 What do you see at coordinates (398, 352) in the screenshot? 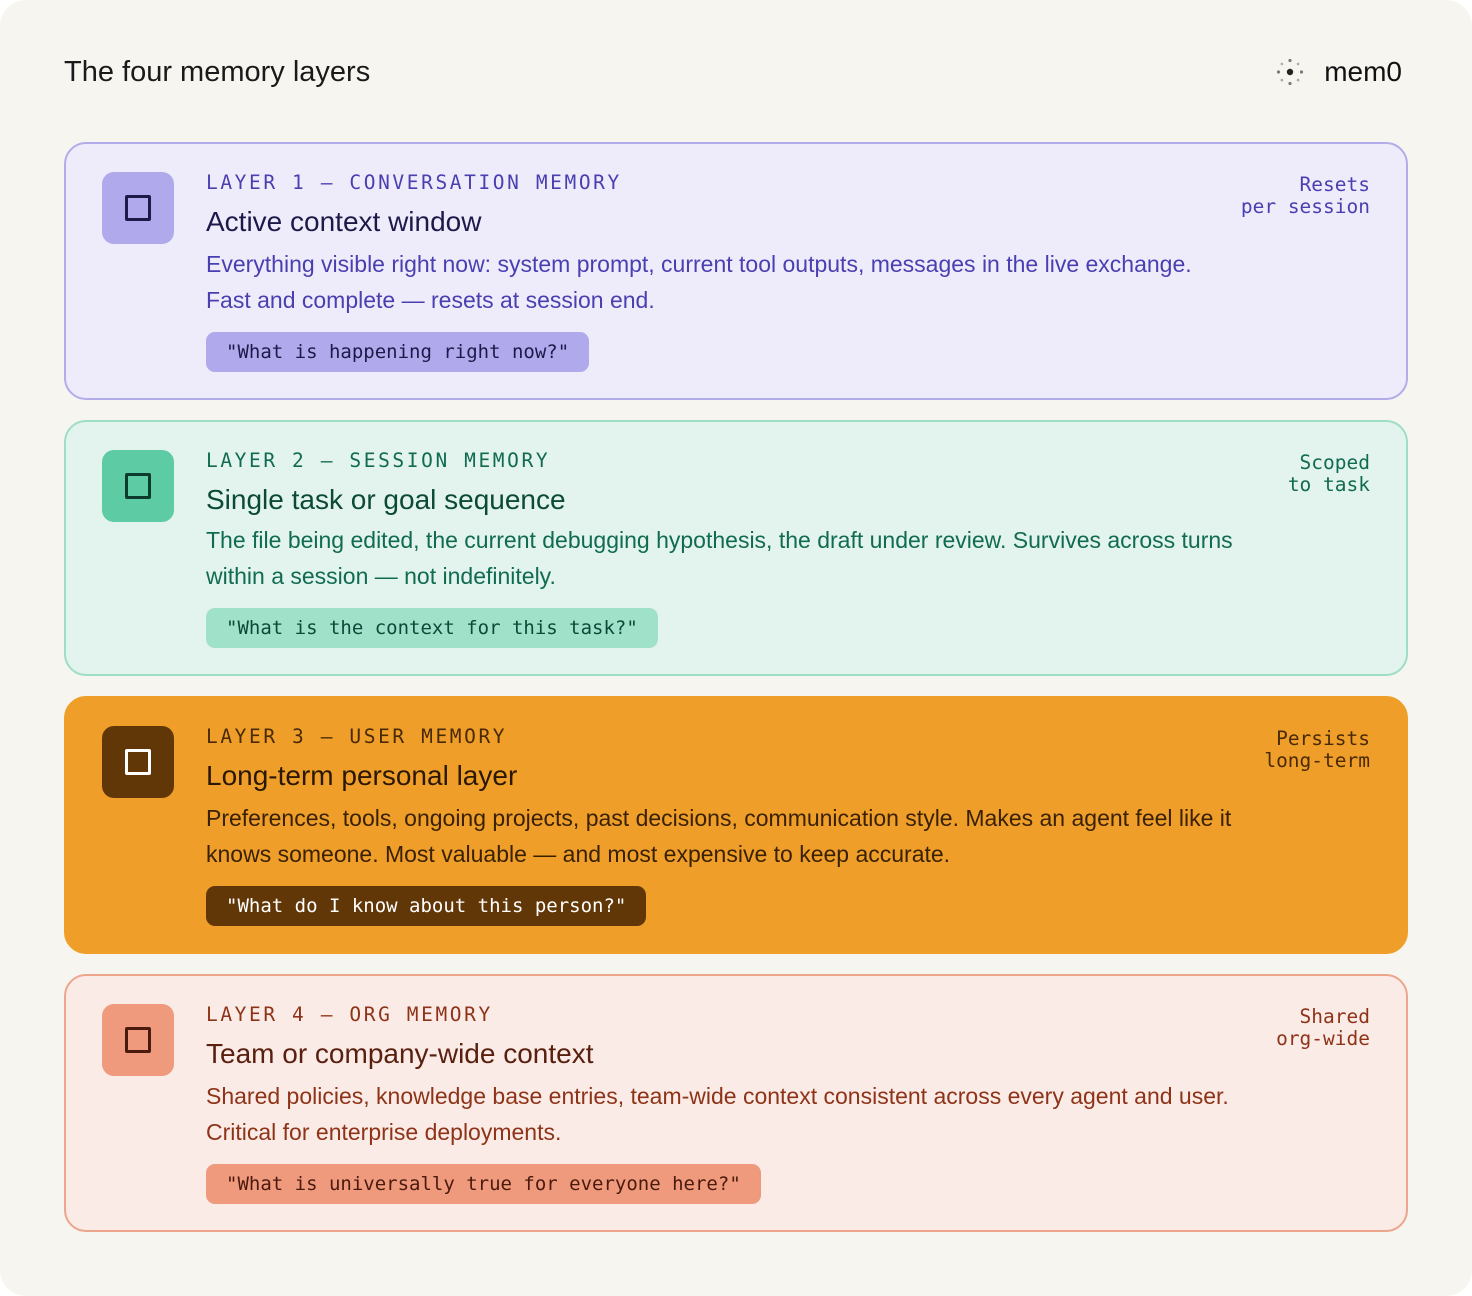
I see `layer-question-pill: "What is happening right now?"` at bounding box center [398, 352].